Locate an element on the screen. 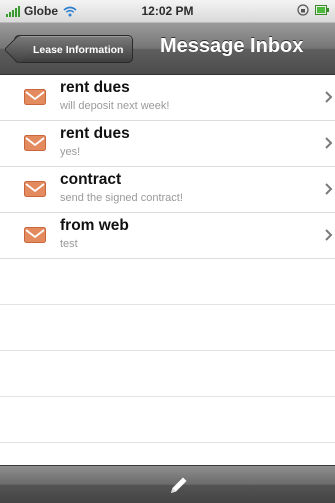 Image resolution: width=335 pixels, height=503 pixels. nav-bar: Lease Information Message Inbox is located at coordinates (167, 49).